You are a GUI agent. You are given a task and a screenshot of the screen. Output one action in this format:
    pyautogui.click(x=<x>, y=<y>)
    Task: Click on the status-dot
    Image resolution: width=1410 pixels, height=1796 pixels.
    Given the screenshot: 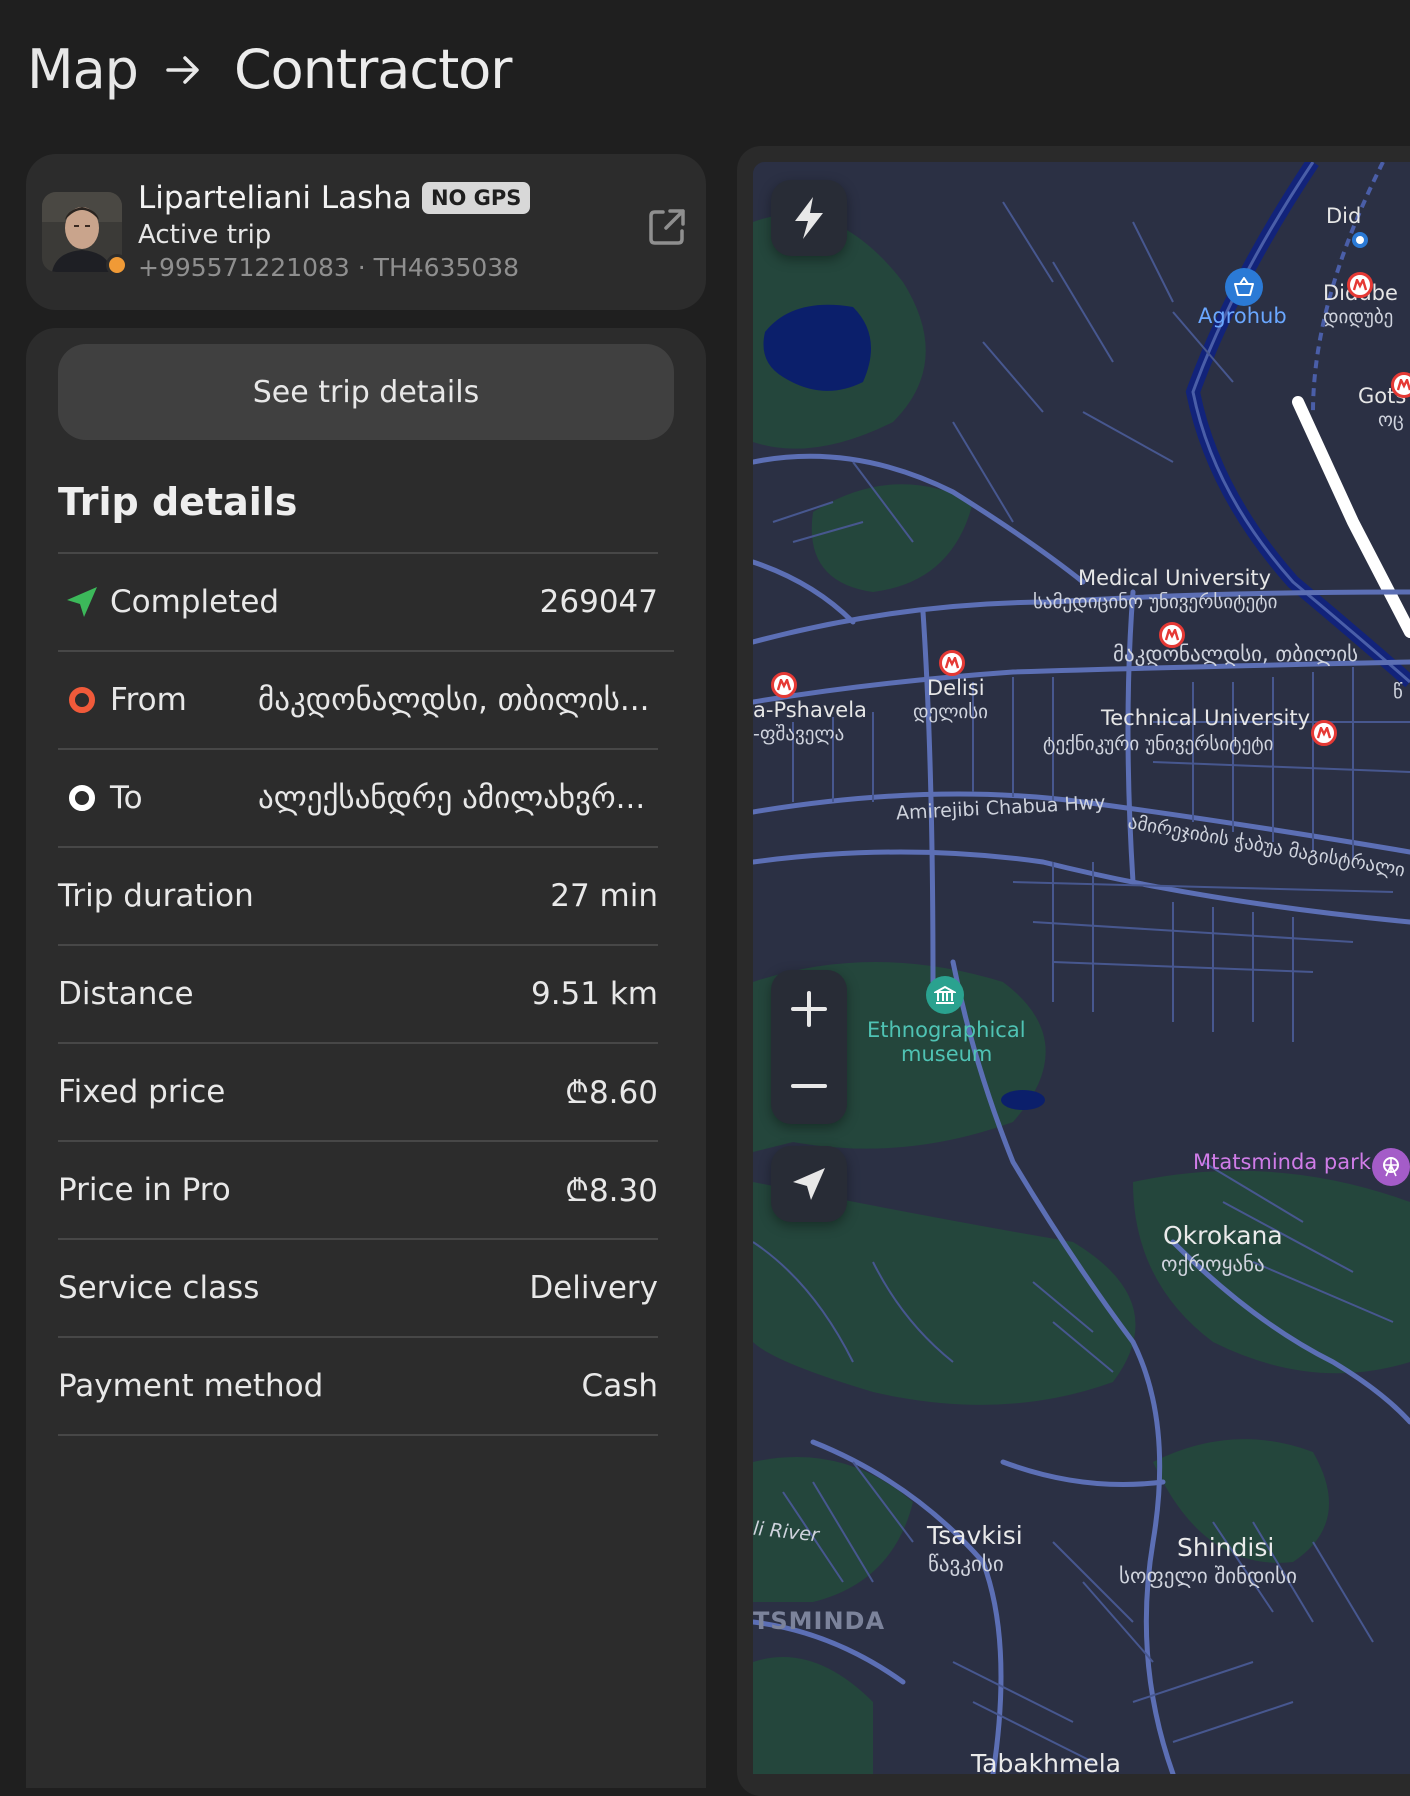 What is the action you would take?
    pyautogui.click(x=117, y=265)
    